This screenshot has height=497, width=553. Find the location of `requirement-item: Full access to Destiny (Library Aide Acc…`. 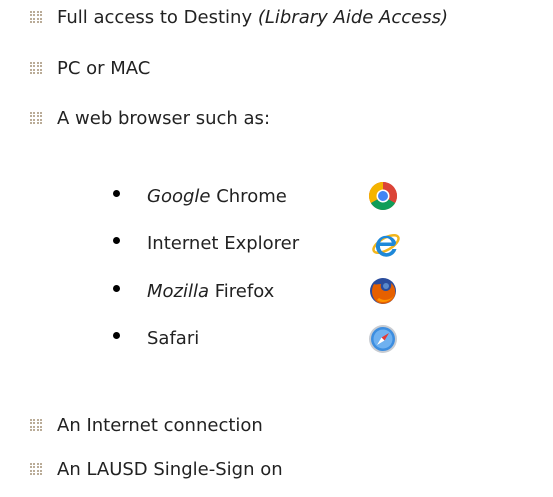

requirement-item: Full access to Destiny (Library Aide Acc… is located at coordinates (239, 18).